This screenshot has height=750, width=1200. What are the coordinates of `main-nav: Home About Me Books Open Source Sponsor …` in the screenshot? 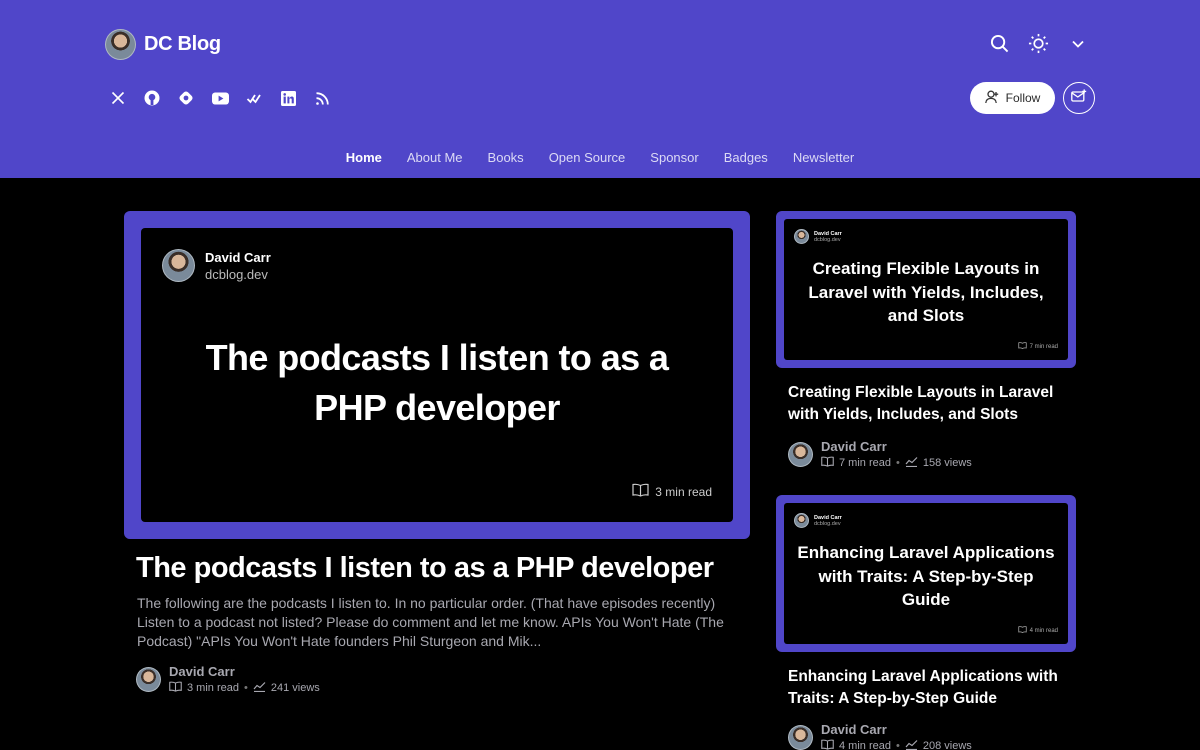 It's located at (600, 157).